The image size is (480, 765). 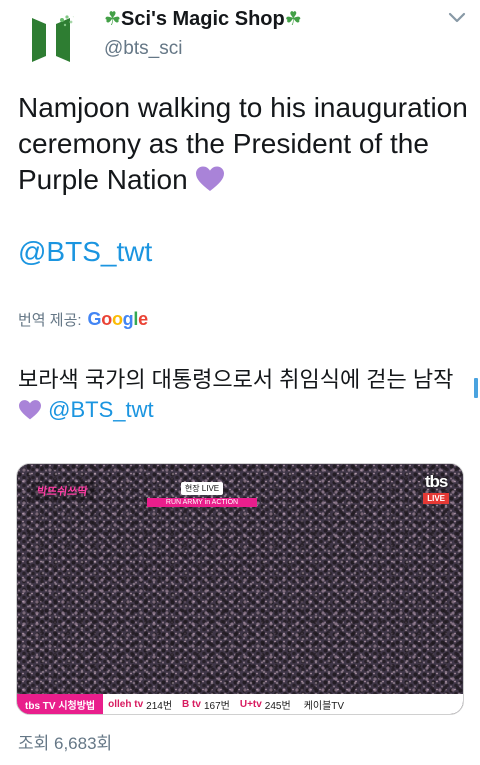 What do you see at coordinates (436, 481) in the screenshot?
I see `tbs-logo: tbs` at bounding box center [436, 481].